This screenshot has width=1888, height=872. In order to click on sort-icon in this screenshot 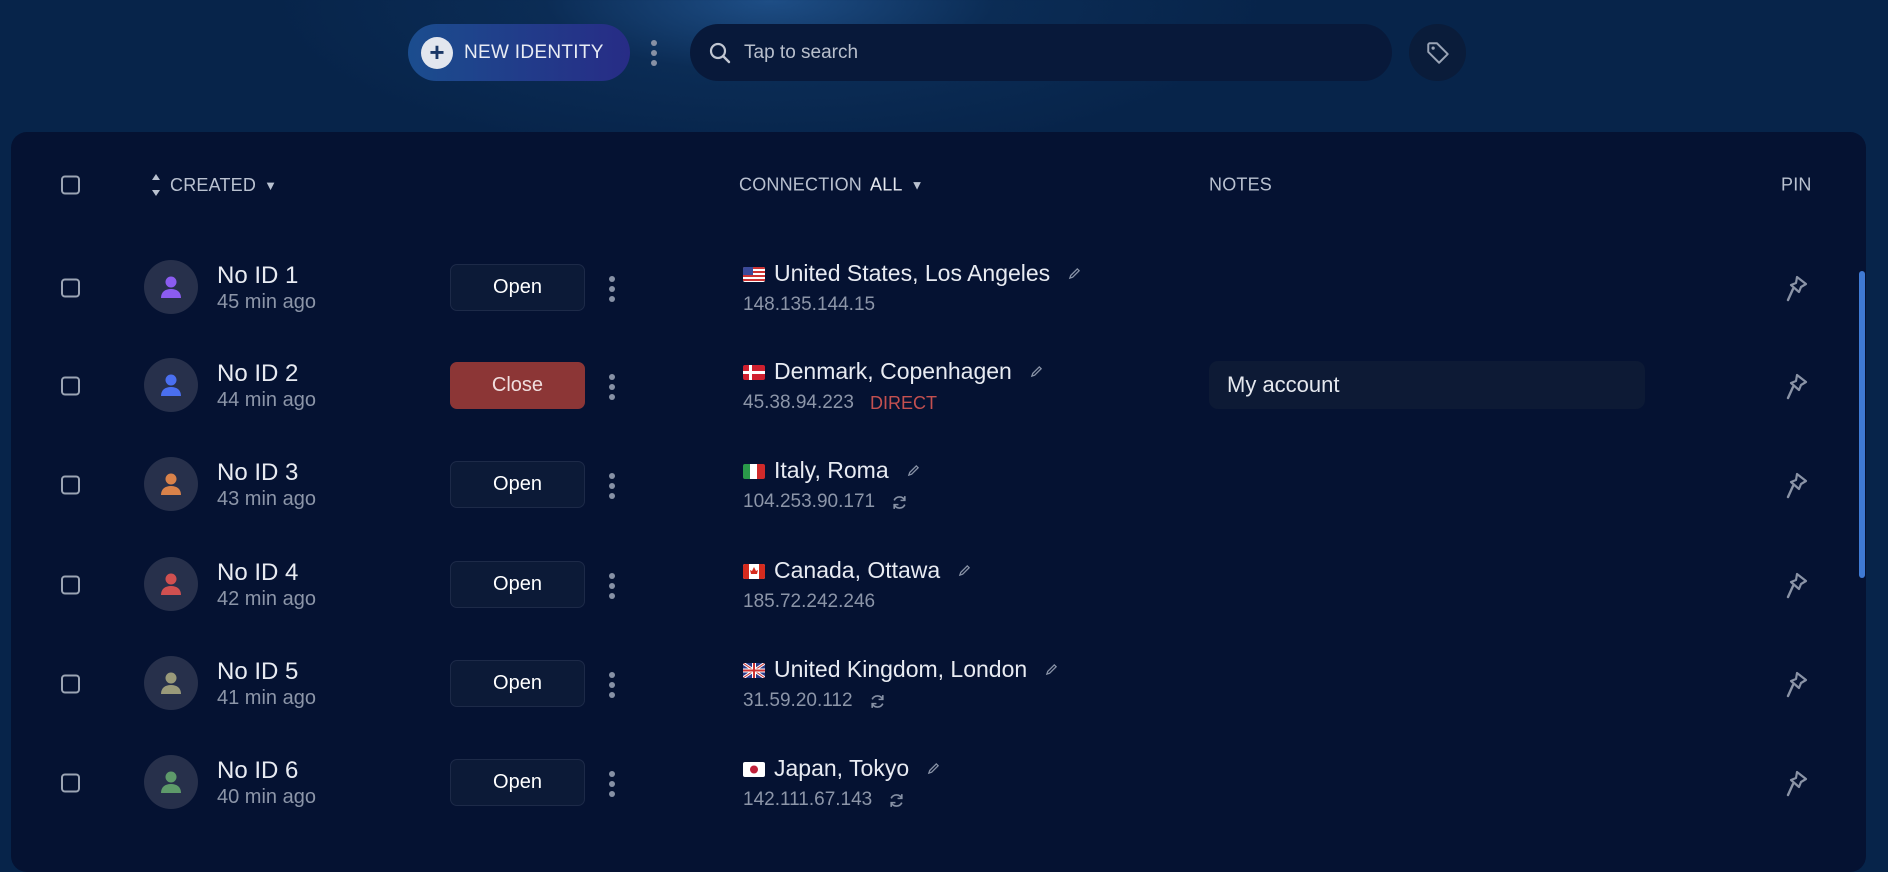, I will do `click(156, 185)`.